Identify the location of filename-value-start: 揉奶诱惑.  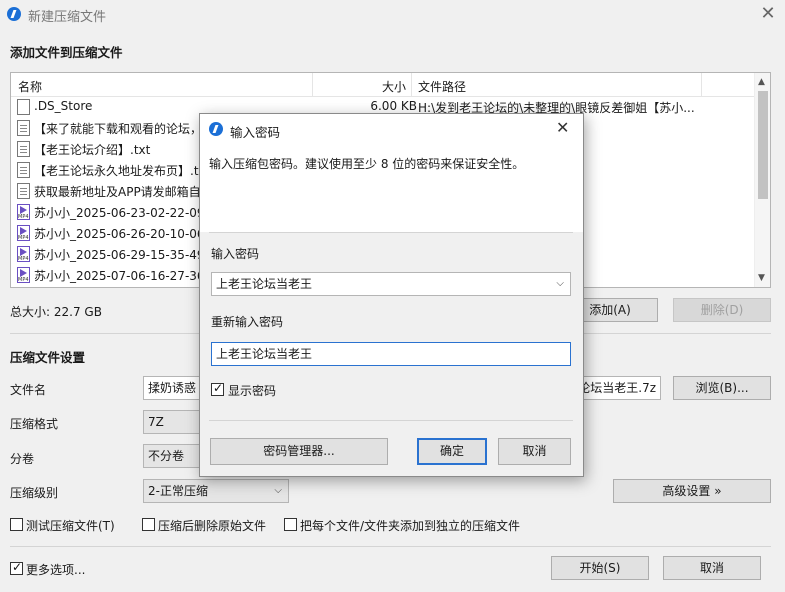
(172, 388).